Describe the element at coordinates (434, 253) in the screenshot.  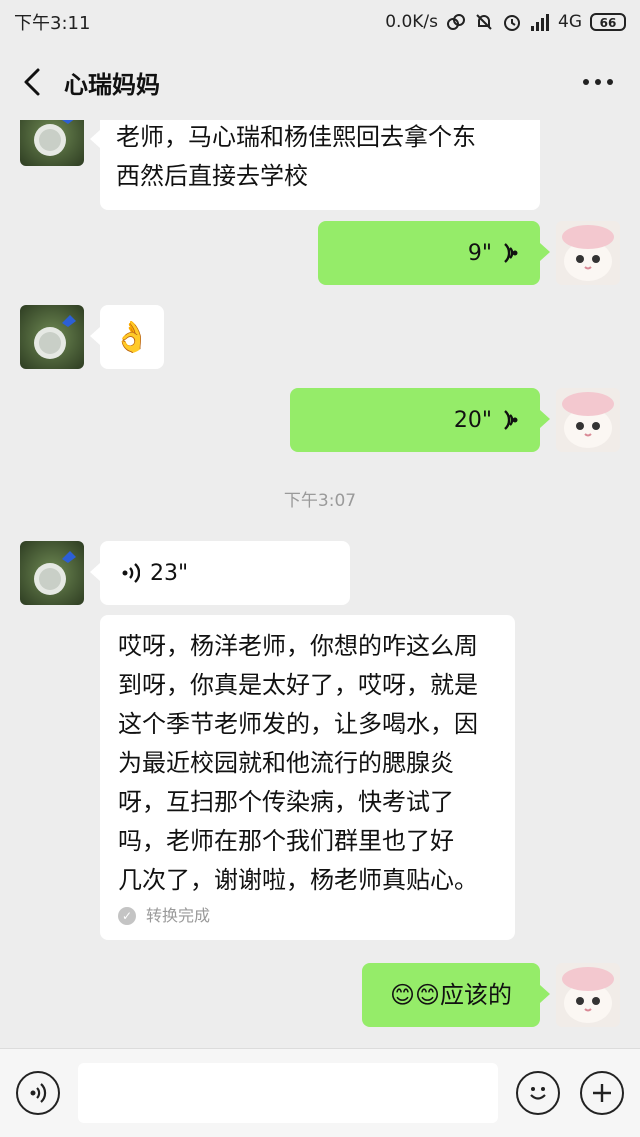
I see `voice-message-bubble: 9"` at that location.